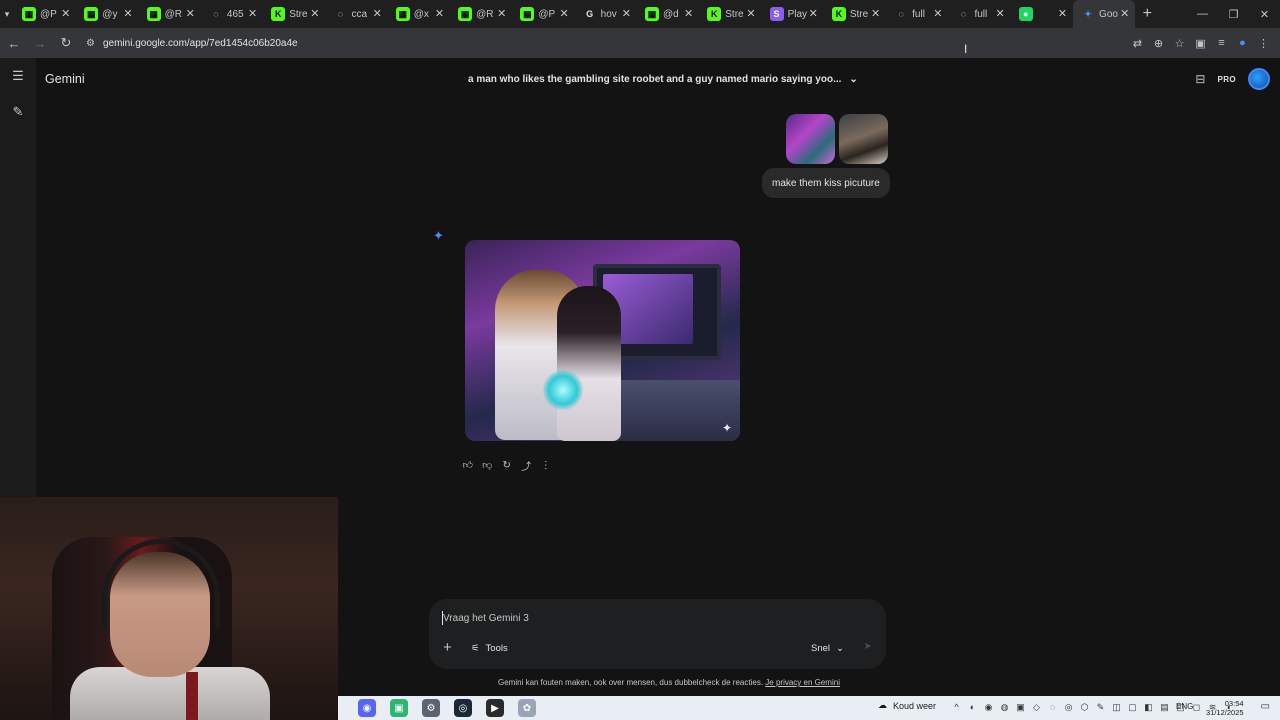 The height and width of the screenshot is (720, 1280). What do you see at coordinates (1052, 707) in the screenshot?
I see `tray-app-icon: ◌` at bounding box center [1052, 707].